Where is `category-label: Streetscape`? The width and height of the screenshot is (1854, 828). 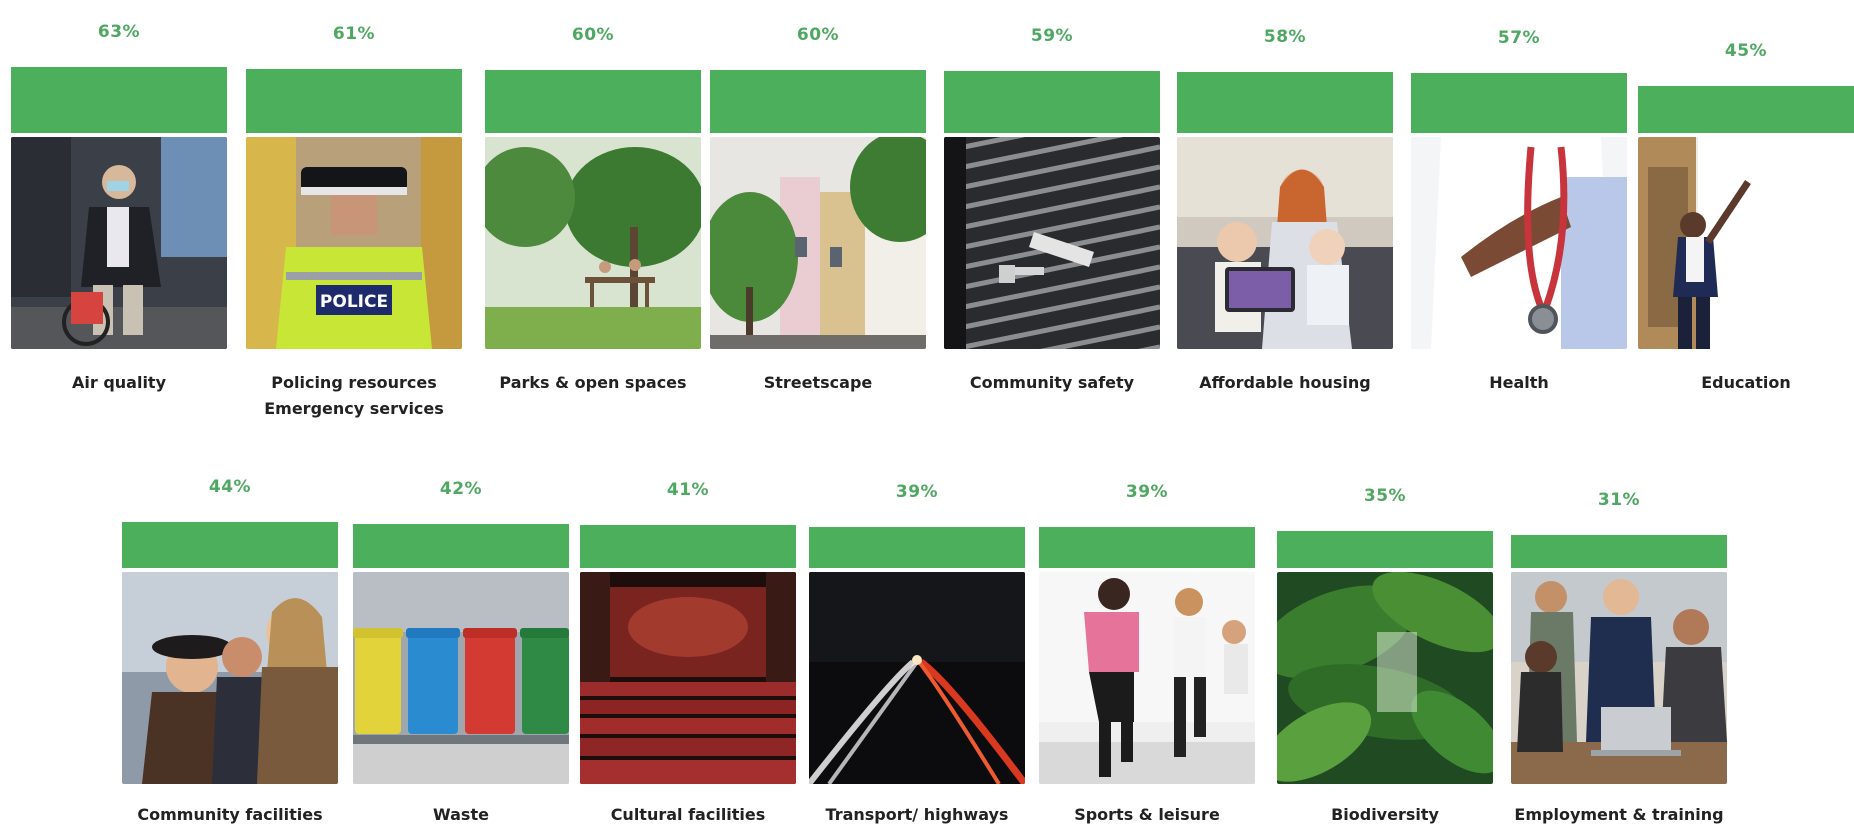
category-label: Streetscape is located at coordinates (818, 382).